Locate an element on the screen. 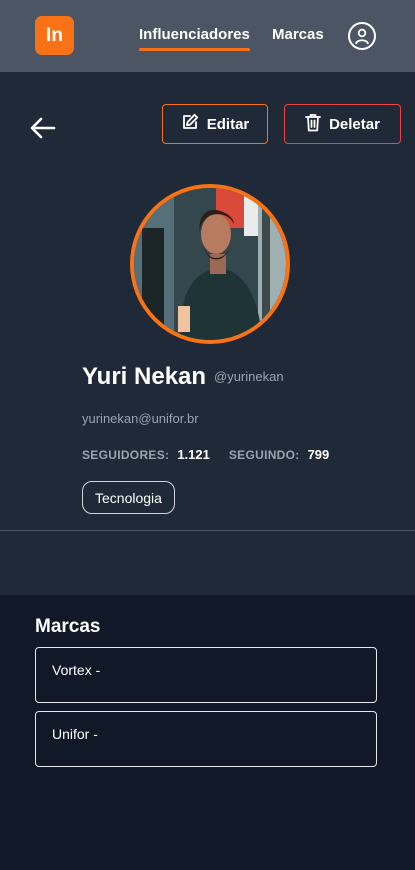 This screenshot has width=415, height=870. nav-link-influenciadores: Influenciadores is located at coordinates (194, 38).